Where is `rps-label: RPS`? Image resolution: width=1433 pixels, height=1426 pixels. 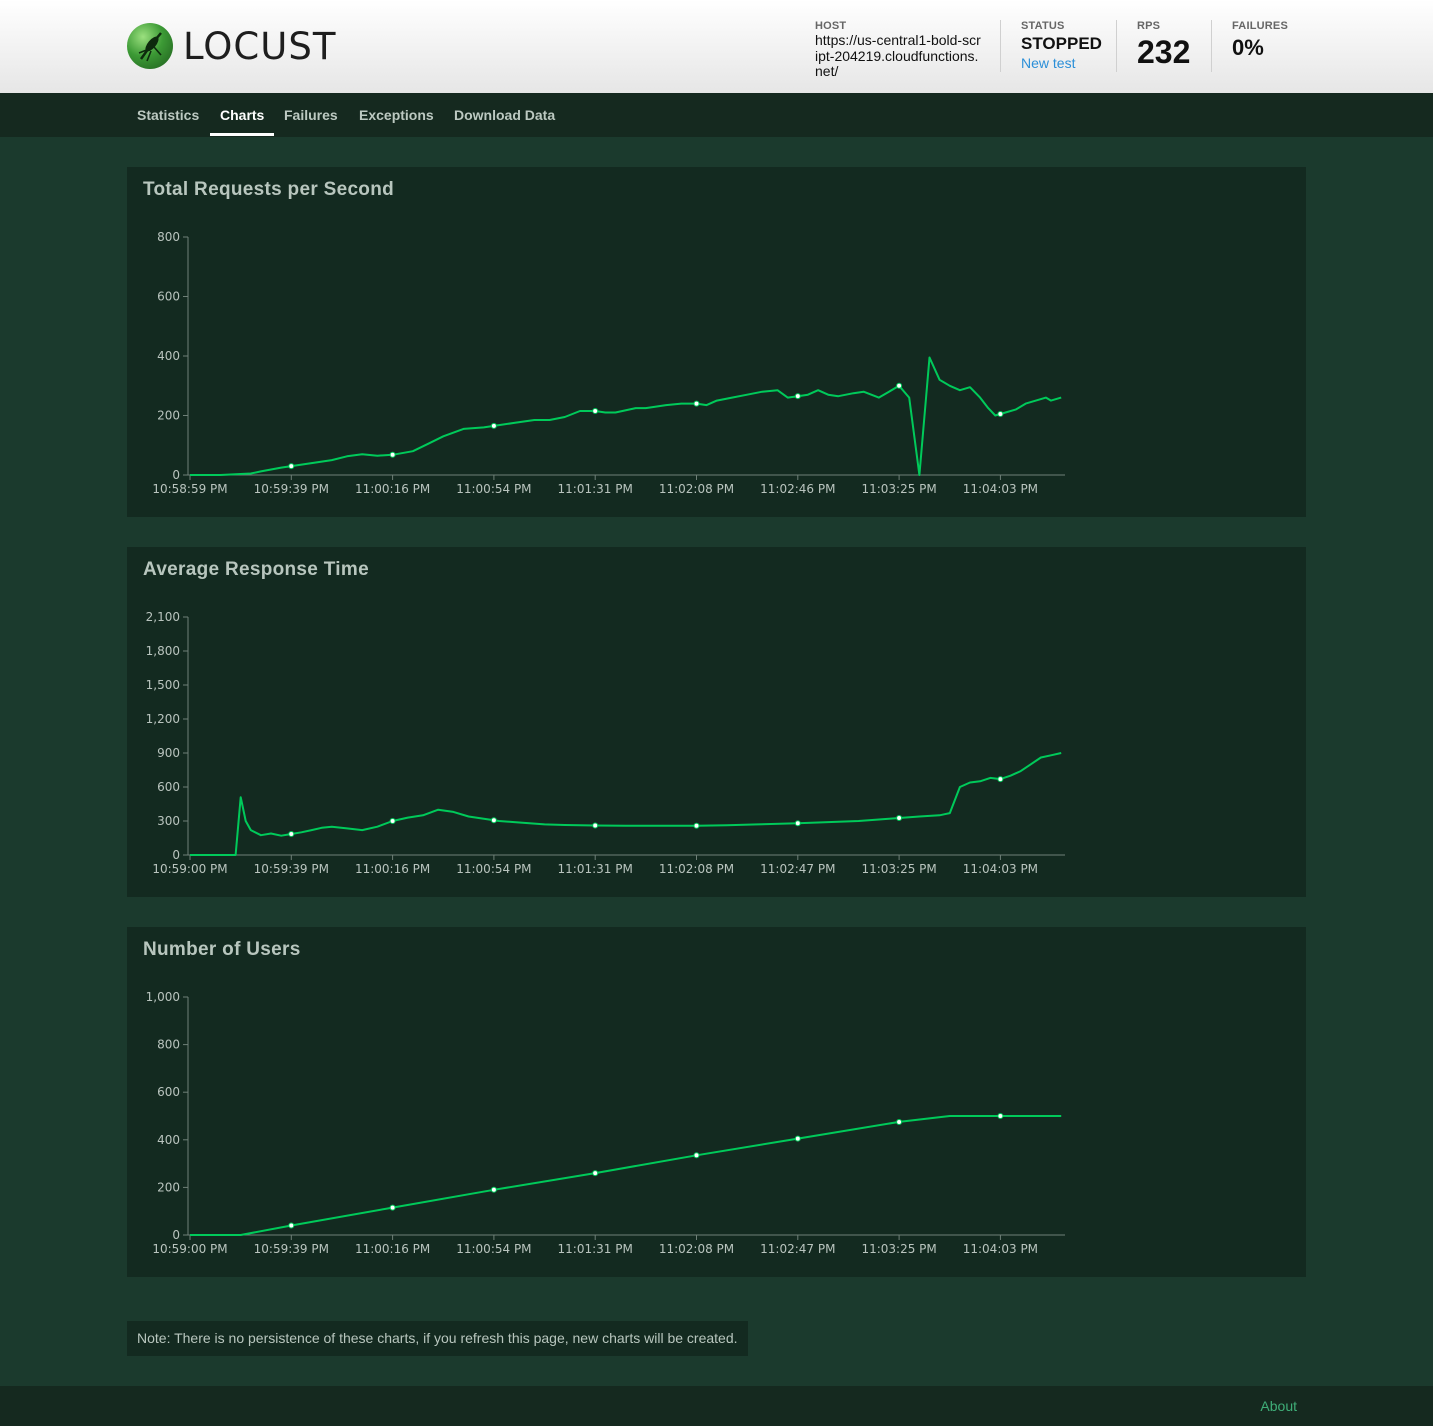 rps-label: RPS is located at coordinates (1149, 26).